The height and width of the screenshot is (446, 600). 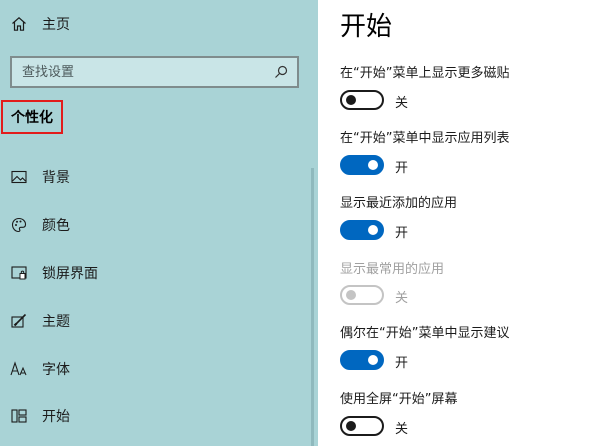 What do you see at coordinates (312, 307) in the screenshot?
I see `sidebar-scrollbar` at bounding box center [312, 307].